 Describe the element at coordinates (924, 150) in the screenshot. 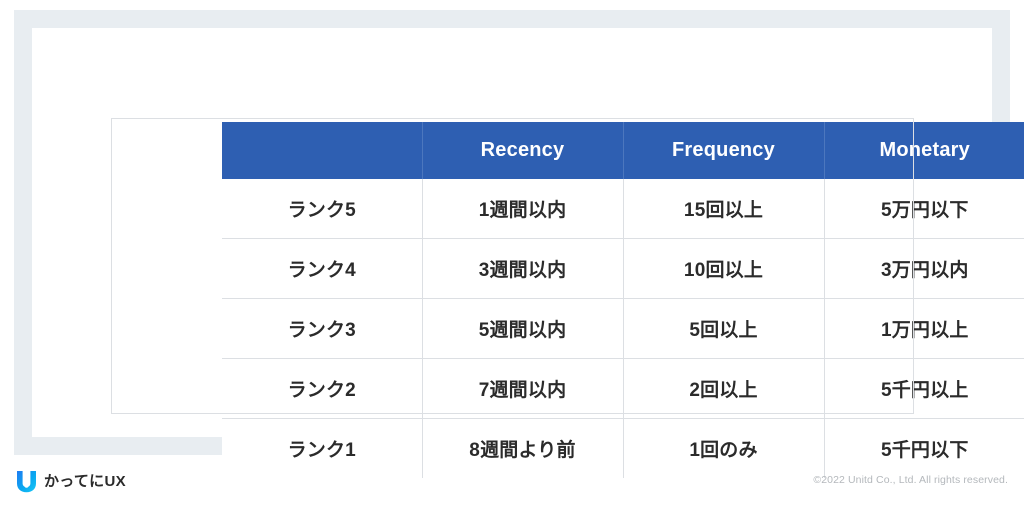

I see `table-header-monetary: Monetary` at that location.